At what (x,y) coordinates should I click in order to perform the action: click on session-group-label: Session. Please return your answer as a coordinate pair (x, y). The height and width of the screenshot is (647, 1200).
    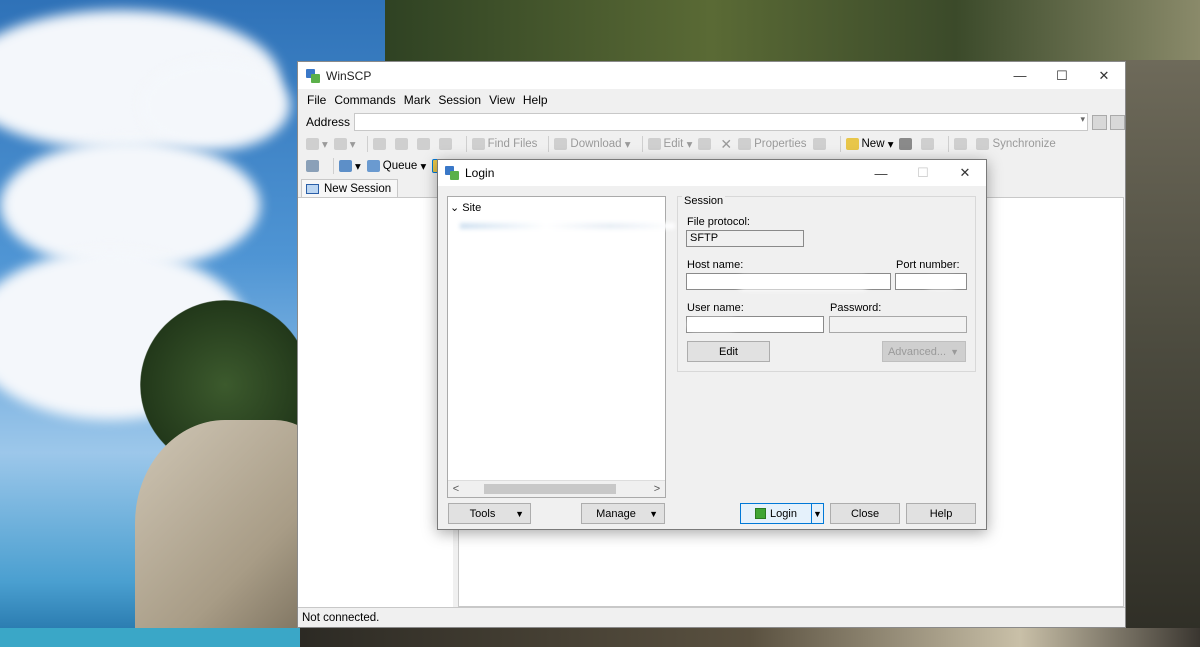
    Looking at the image, I should click on (704, 201).